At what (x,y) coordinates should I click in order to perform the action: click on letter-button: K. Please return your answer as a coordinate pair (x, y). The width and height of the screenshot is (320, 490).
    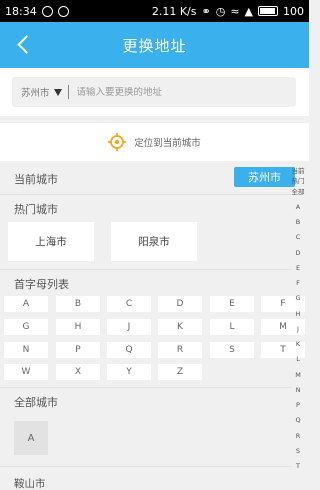
    Looking at the image, I should click on (180, 327).